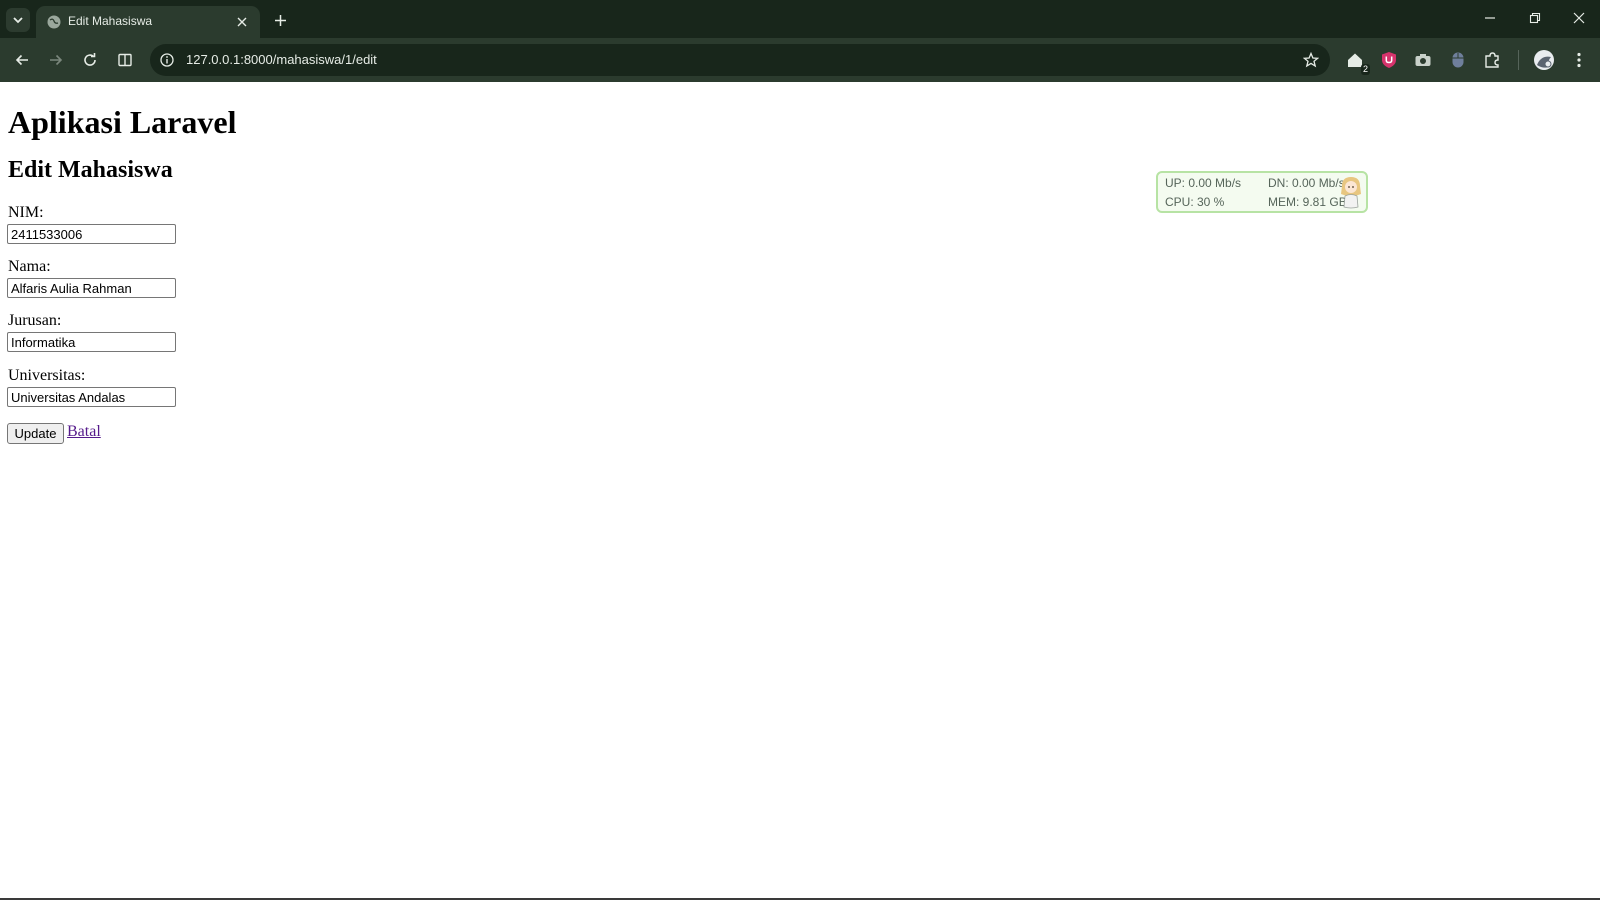 This screenshot has height=900, width=1600. I want to click on update-button: Update, so click(35, 433).